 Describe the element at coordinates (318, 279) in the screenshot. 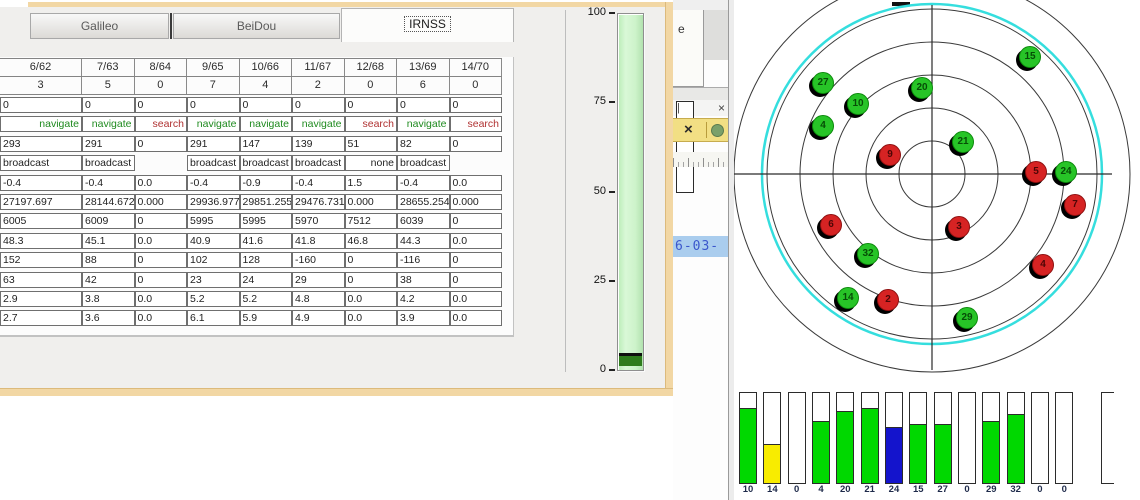

I see `table-cell: 29` at that location.